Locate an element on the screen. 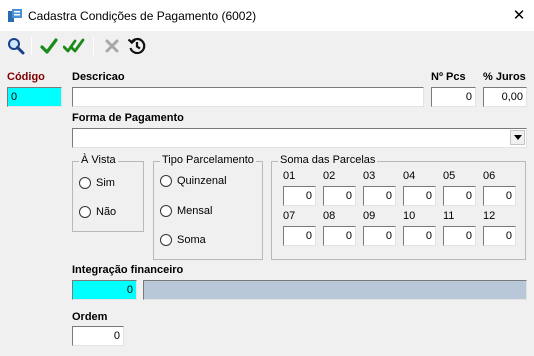 The height and width of the screenshot is (356, 534). tipo-parcelamento-title: Tipo Parcelamento is located at coordinates (208, 160).